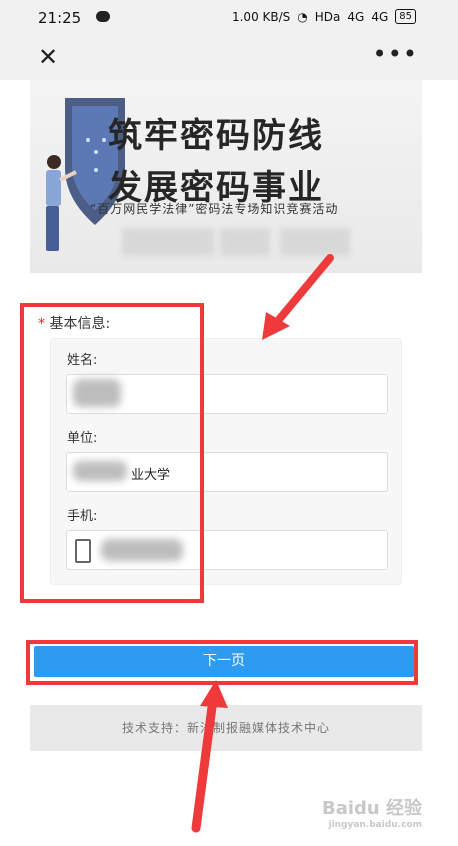 The image size is (458, 846). Describe the element at coordinates (371, 808) in the screenshot. I see `watermark-brand: Baidu 经验` at that location.